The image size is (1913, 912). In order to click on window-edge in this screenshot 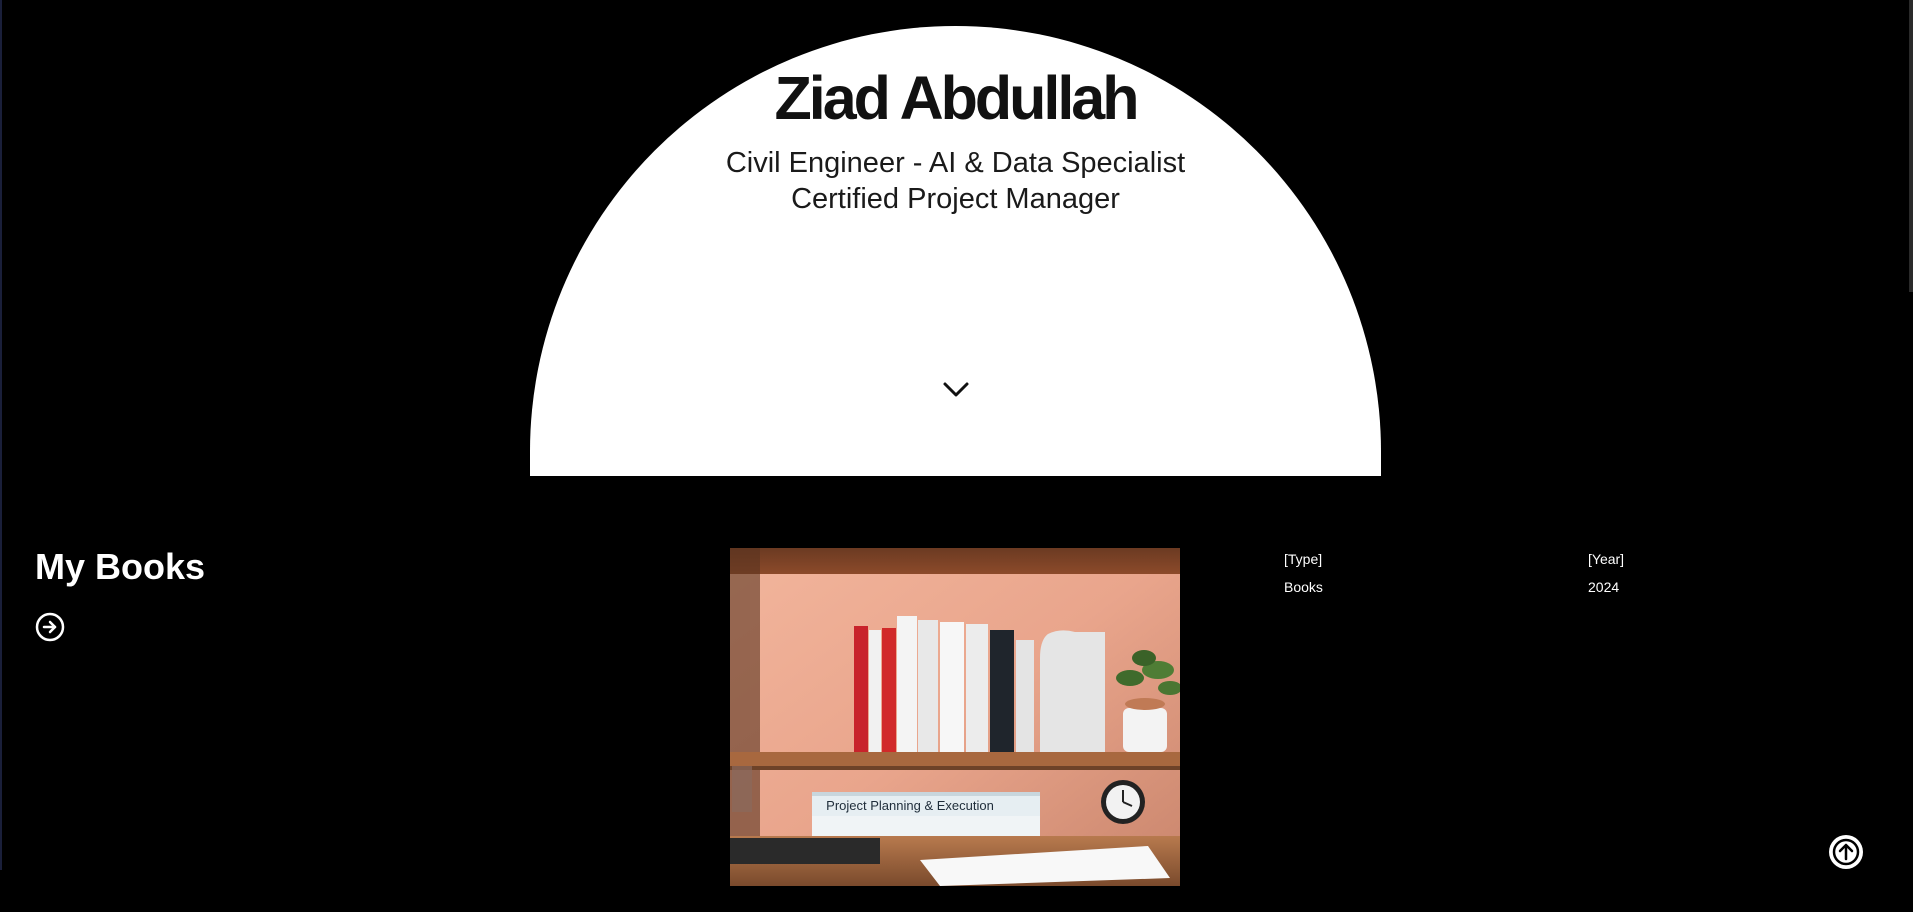, I will do `click(1, 435)`.